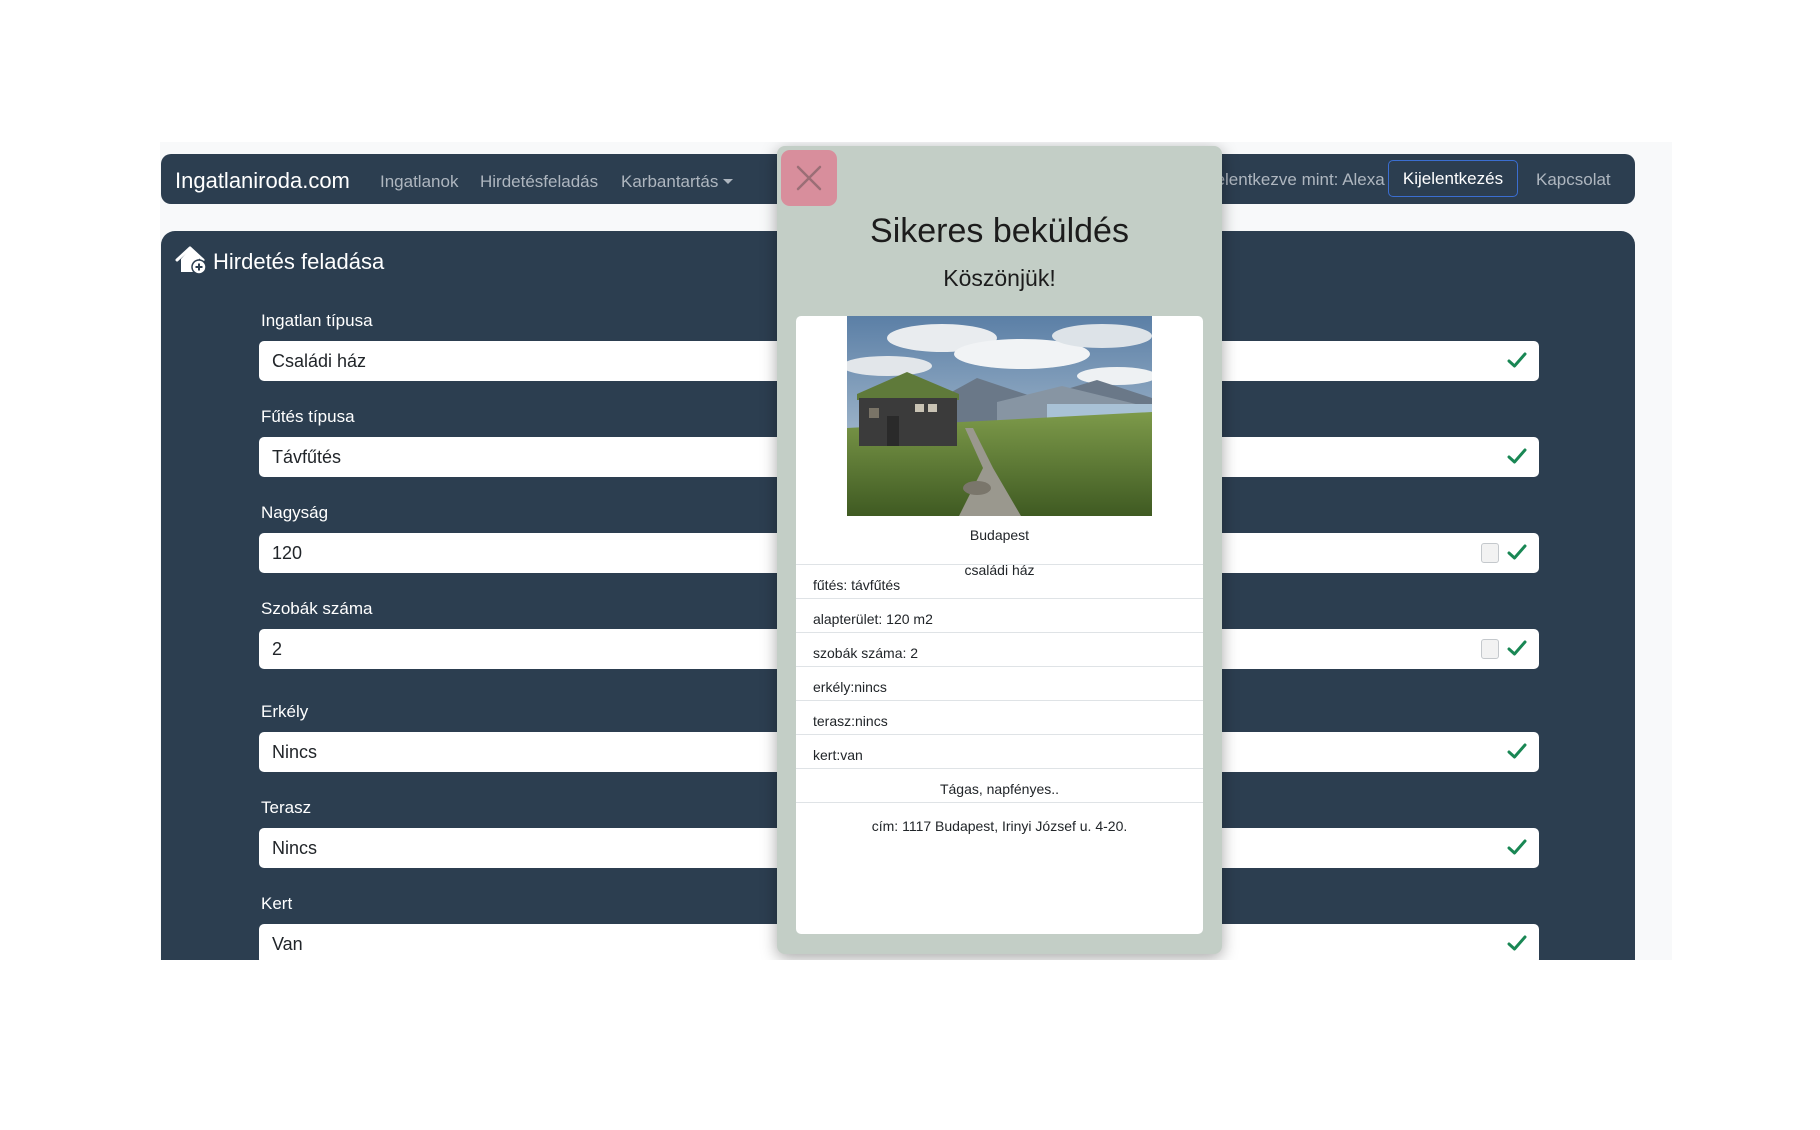 The width and height of the screenshot is (1820, 1130). What do you see at coordinates (539, 182) in the screenshot?
I see `nav-link-hirdetesfeladas: Hirdetésfeladás` at bounding box center [539, 182].